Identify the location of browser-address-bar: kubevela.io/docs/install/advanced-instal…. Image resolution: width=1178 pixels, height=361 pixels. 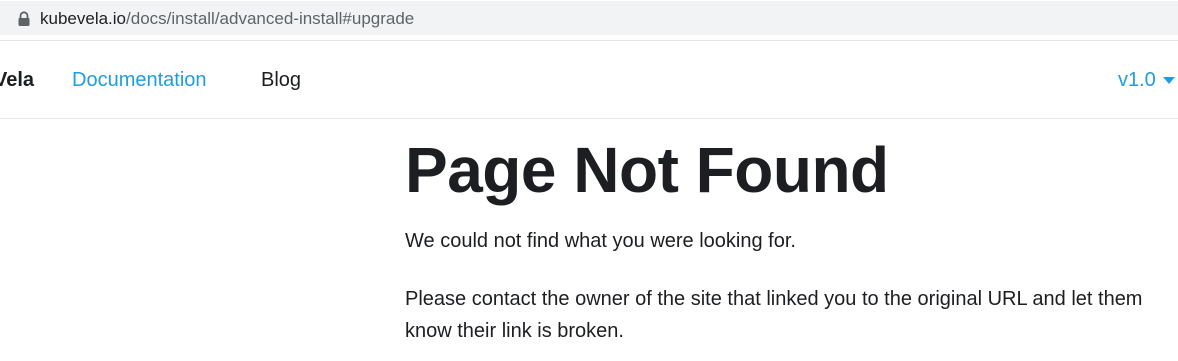
(589, 19).